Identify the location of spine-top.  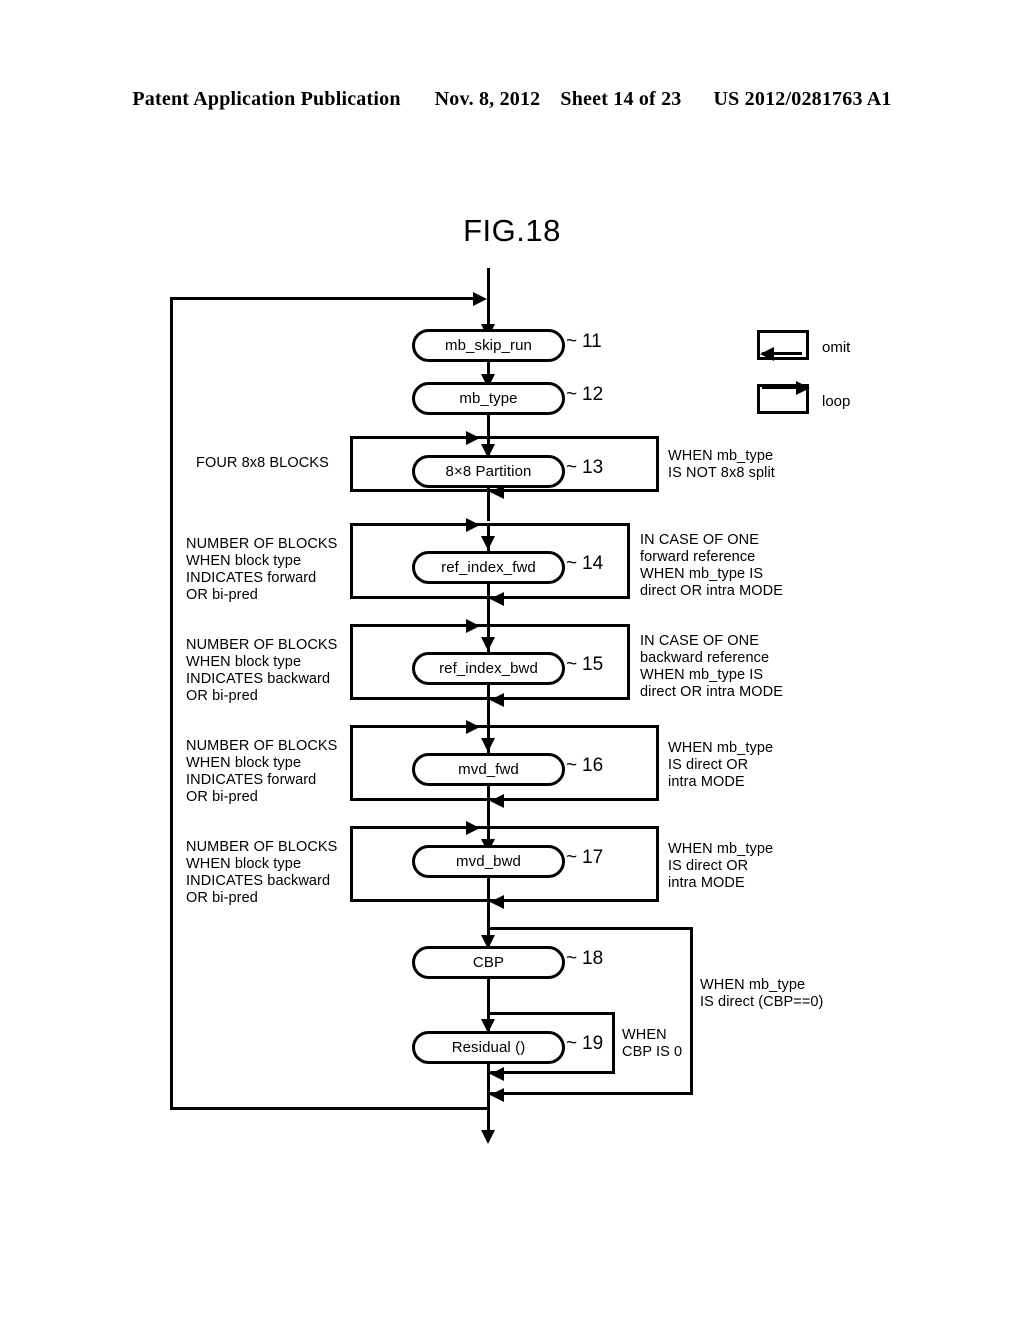
(488, 298).